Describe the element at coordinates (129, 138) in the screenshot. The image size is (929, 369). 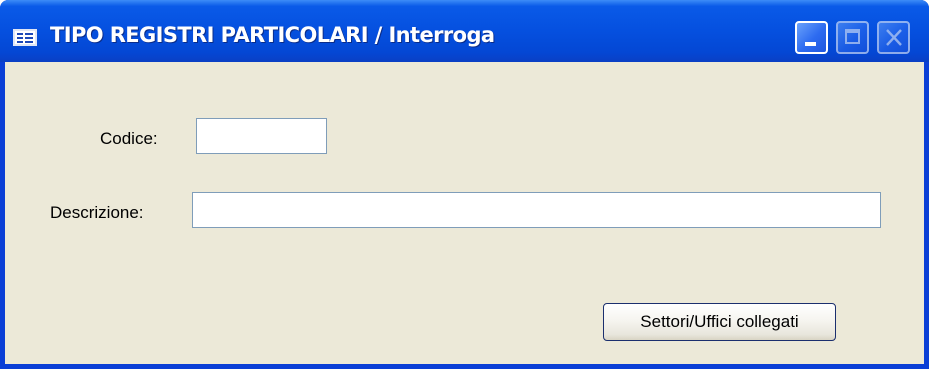
I see `codice-label: Codice:` at that location.